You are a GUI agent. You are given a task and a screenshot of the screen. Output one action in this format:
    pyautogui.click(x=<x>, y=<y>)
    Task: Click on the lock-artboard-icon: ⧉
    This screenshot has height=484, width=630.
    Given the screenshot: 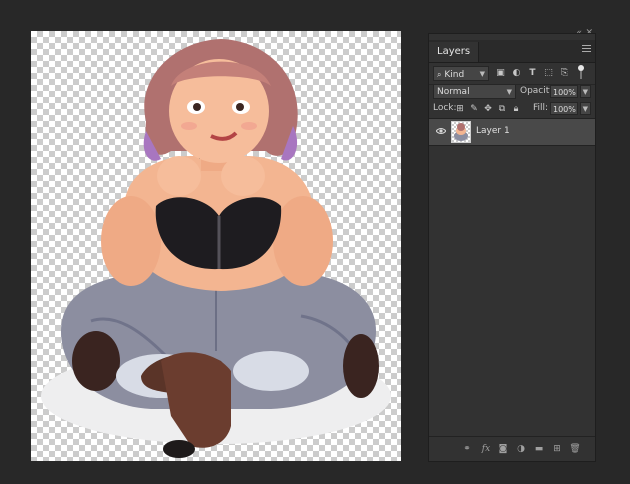 What is the action you would take?
    pyautogui.click(x=502, y=109)
    